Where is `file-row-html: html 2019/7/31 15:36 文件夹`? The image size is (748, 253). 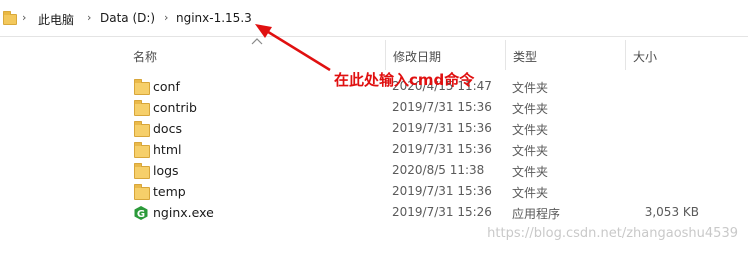
file-row-html: html 2019/7/31 15:36 文件夹 is located at coordinates (426, 149).